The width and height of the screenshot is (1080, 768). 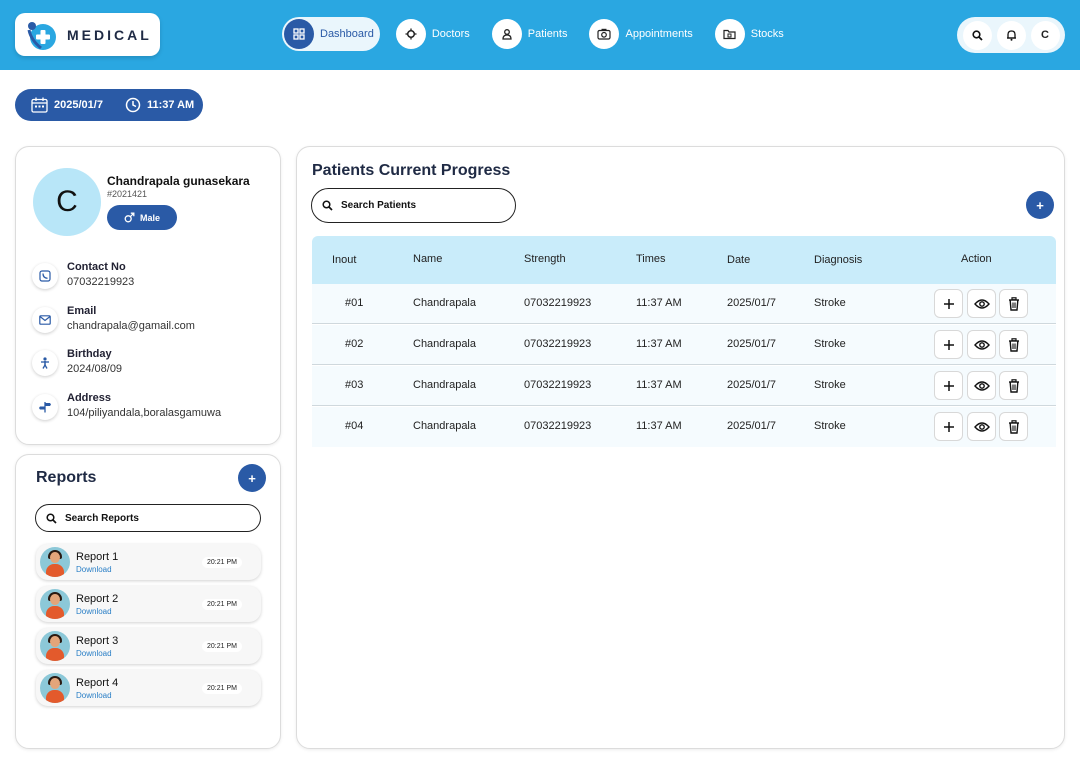 I want to click on cell-inout: #01, so click(x=354, y=303).